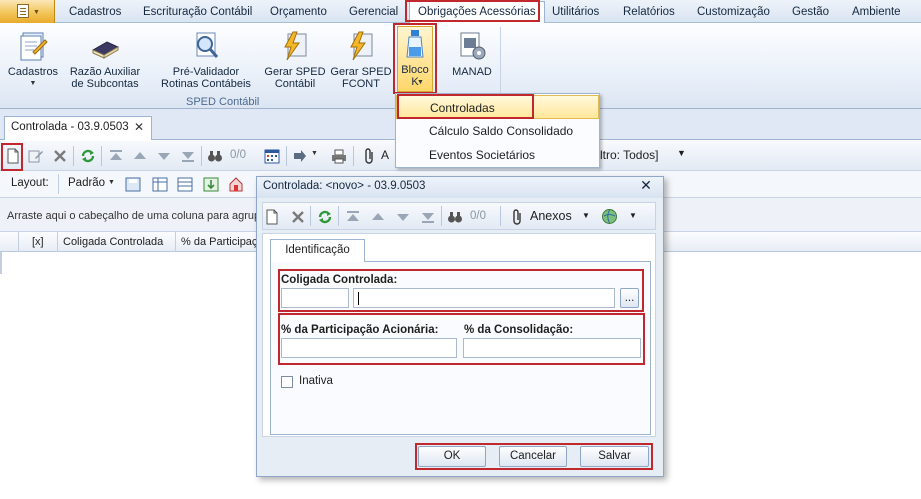 The height and width of the screenshot is (499, 921). What do you see at coordinates (339, 280) in the screenshot?
I see `coligada-label: Coligada Controlada:` at bounding box center [339, 280].